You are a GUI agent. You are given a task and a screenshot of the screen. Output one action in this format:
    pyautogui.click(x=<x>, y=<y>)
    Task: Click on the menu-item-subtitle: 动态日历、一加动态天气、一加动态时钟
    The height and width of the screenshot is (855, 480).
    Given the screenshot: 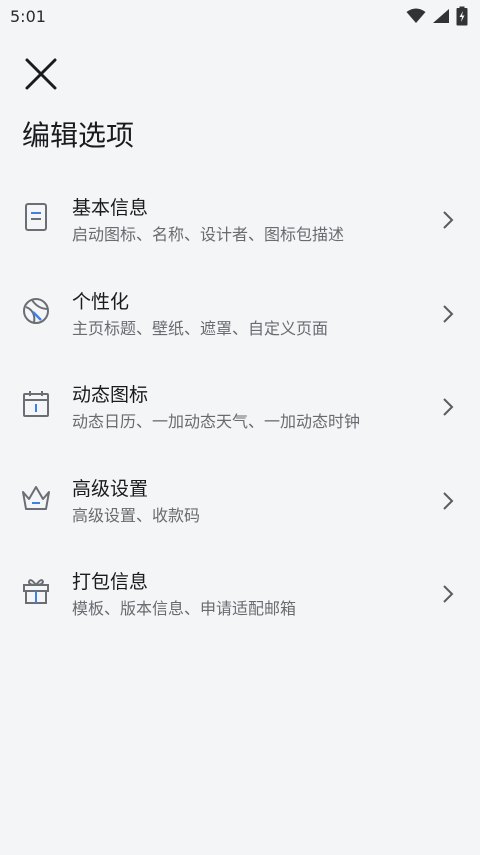 What is the action you would take?
    pyautogui.click(x=216, y=421)
    